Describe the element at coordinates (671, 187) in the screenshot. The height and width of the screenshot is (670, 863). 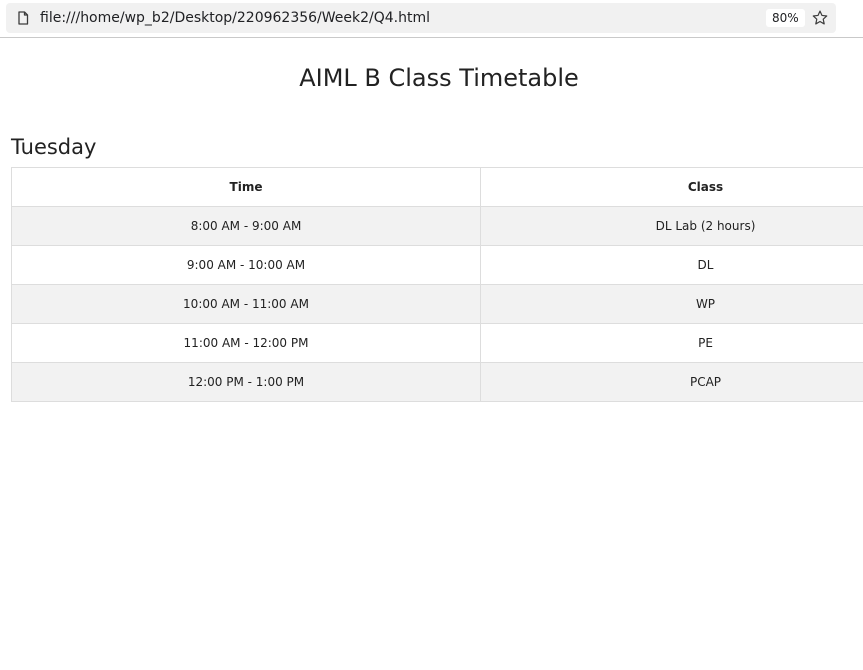
I see `column-header-class: Class` at that location.